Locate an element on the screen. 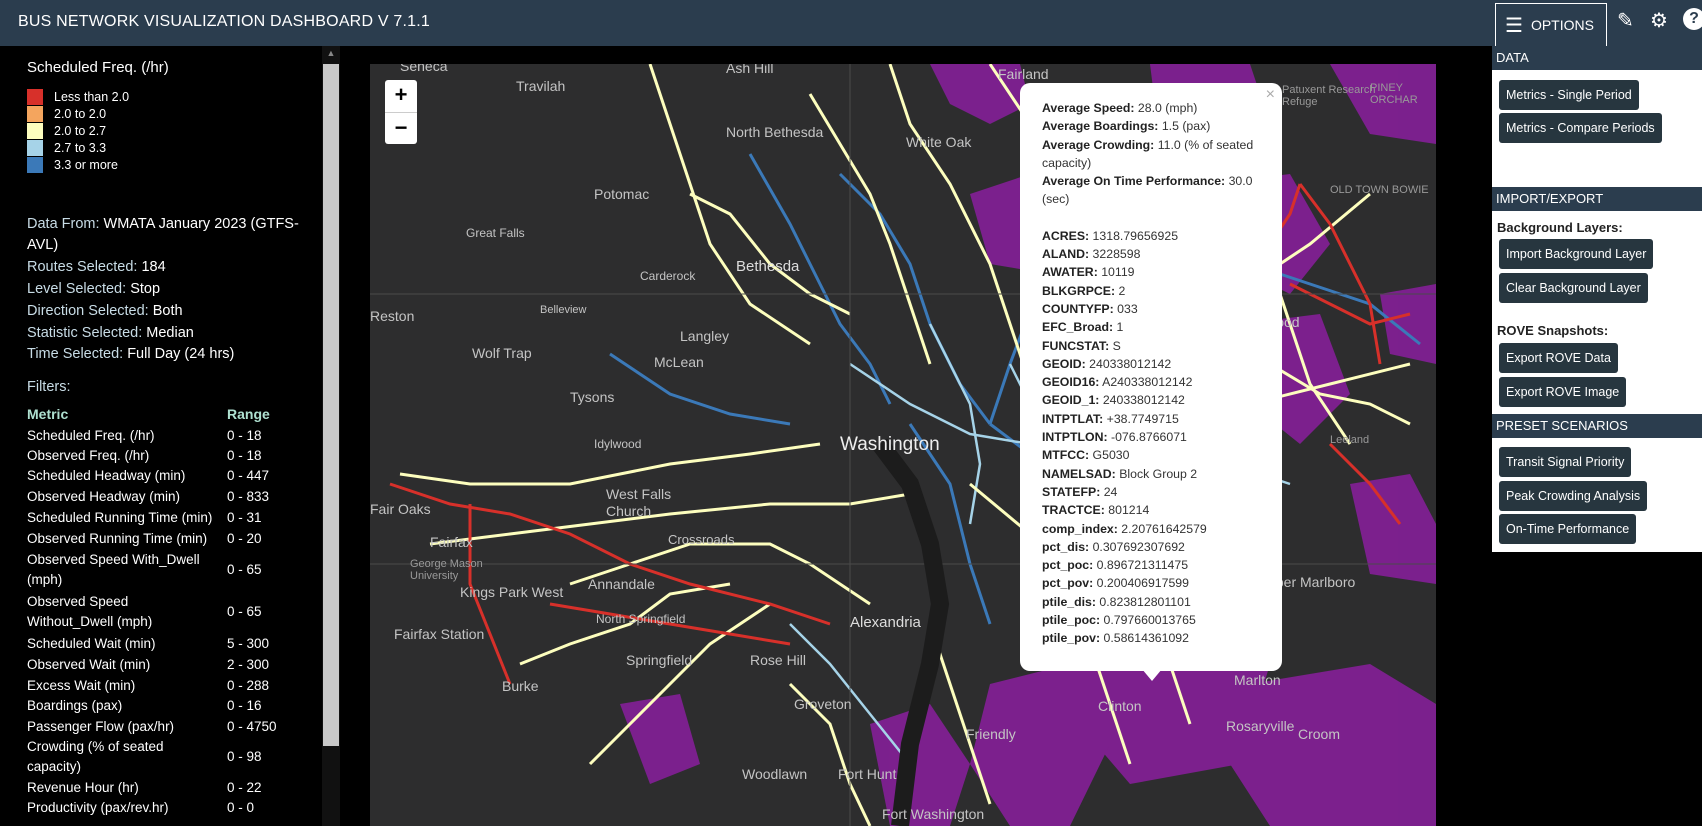  popup-row-key: AWATER: is located at coordinates (1070, 272).